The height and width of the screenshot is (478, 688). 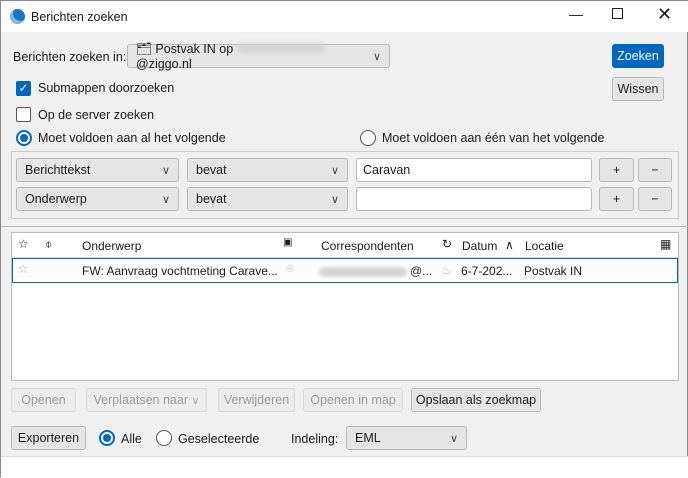 I want to click on column-date: Datum, so click(x=479, y=246).